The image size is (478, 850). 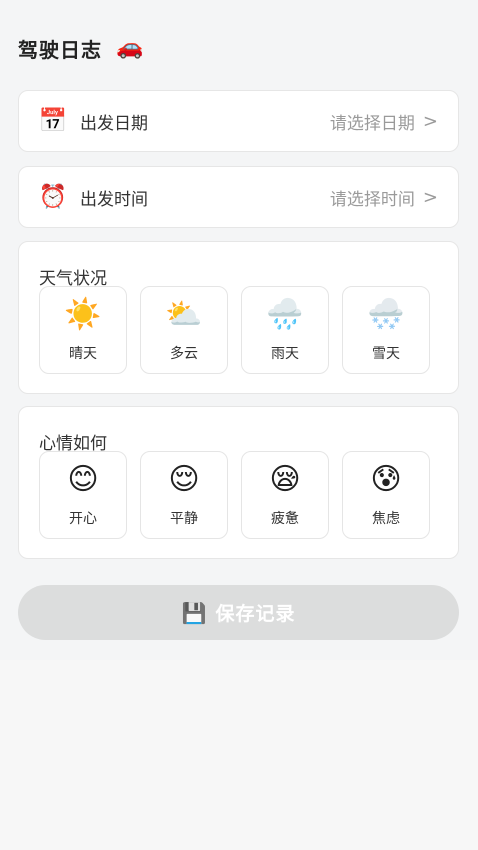 I want to click on weather-options: ☀️ 晴天 ⛅ 多云 🌧️ 雨天 🌨️ 雪天, so click(x=234, y=330).